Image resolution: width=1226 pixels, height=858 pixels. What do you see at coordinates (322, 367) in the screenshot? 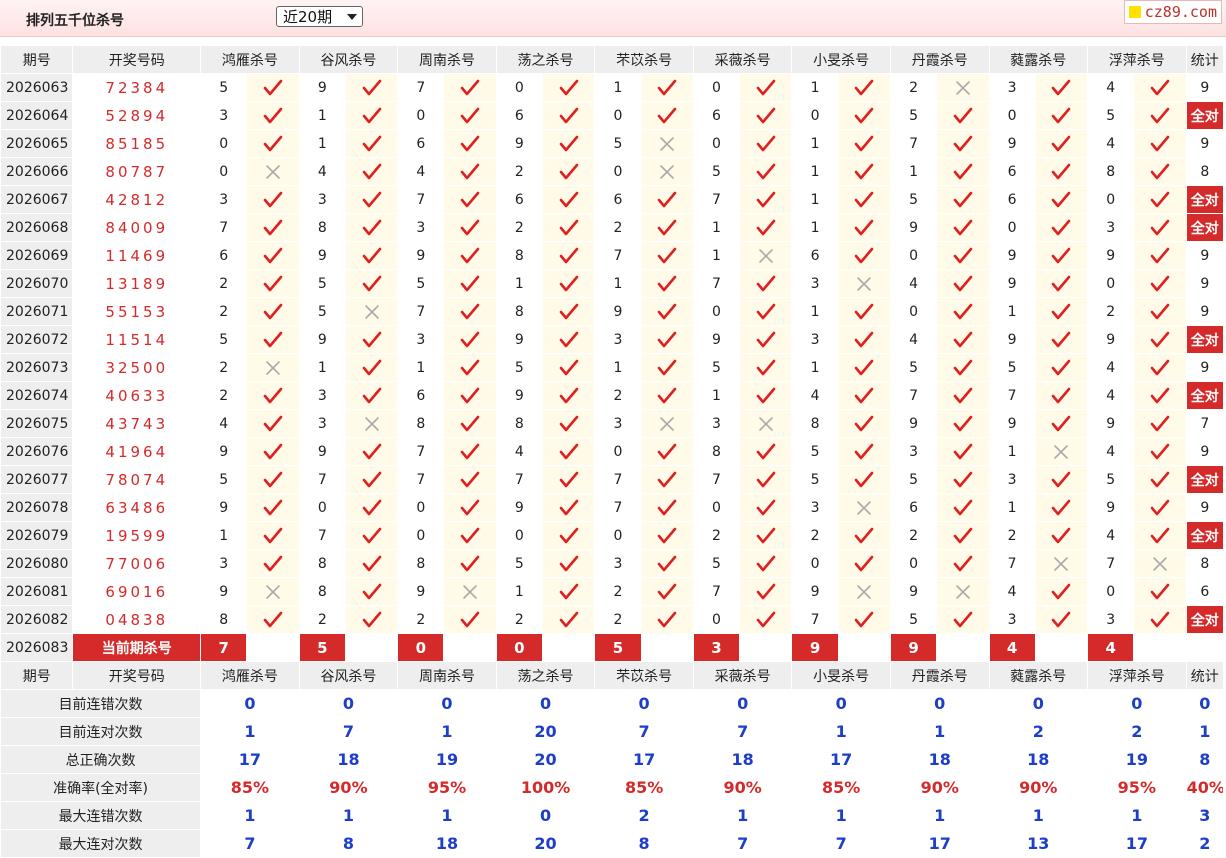
I see `kill-number-cell: 1` at bounding box center [322, 367].